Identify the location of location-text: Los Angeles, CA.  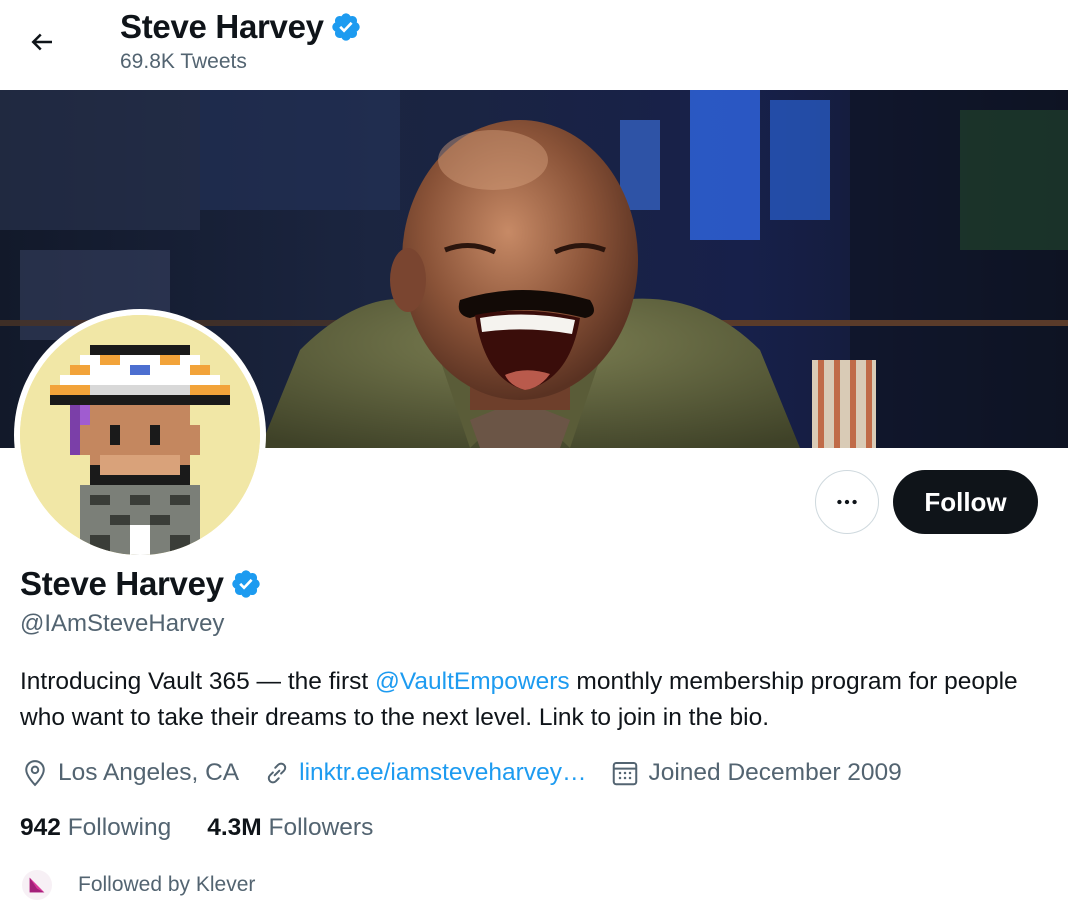
(149, 772).